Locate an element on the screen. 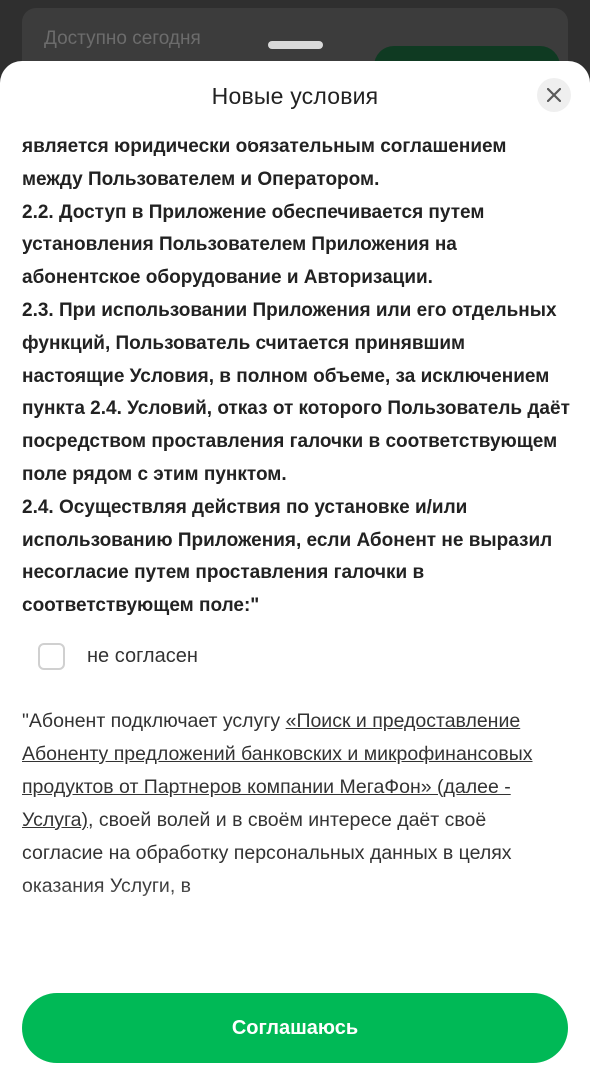  sheet-title: Новые условия is located at coordinates (295, 96).